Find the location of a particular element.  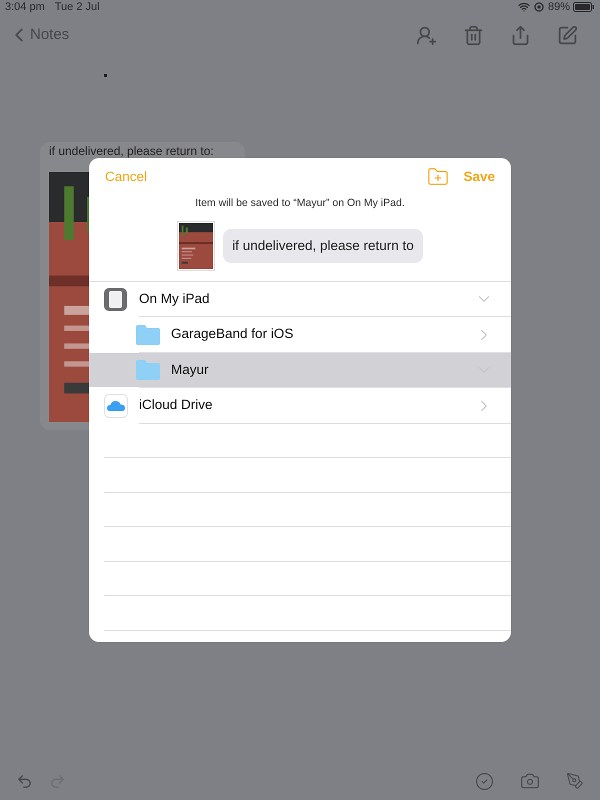

battery-percent: 89% is located at coordinates (559, 7).